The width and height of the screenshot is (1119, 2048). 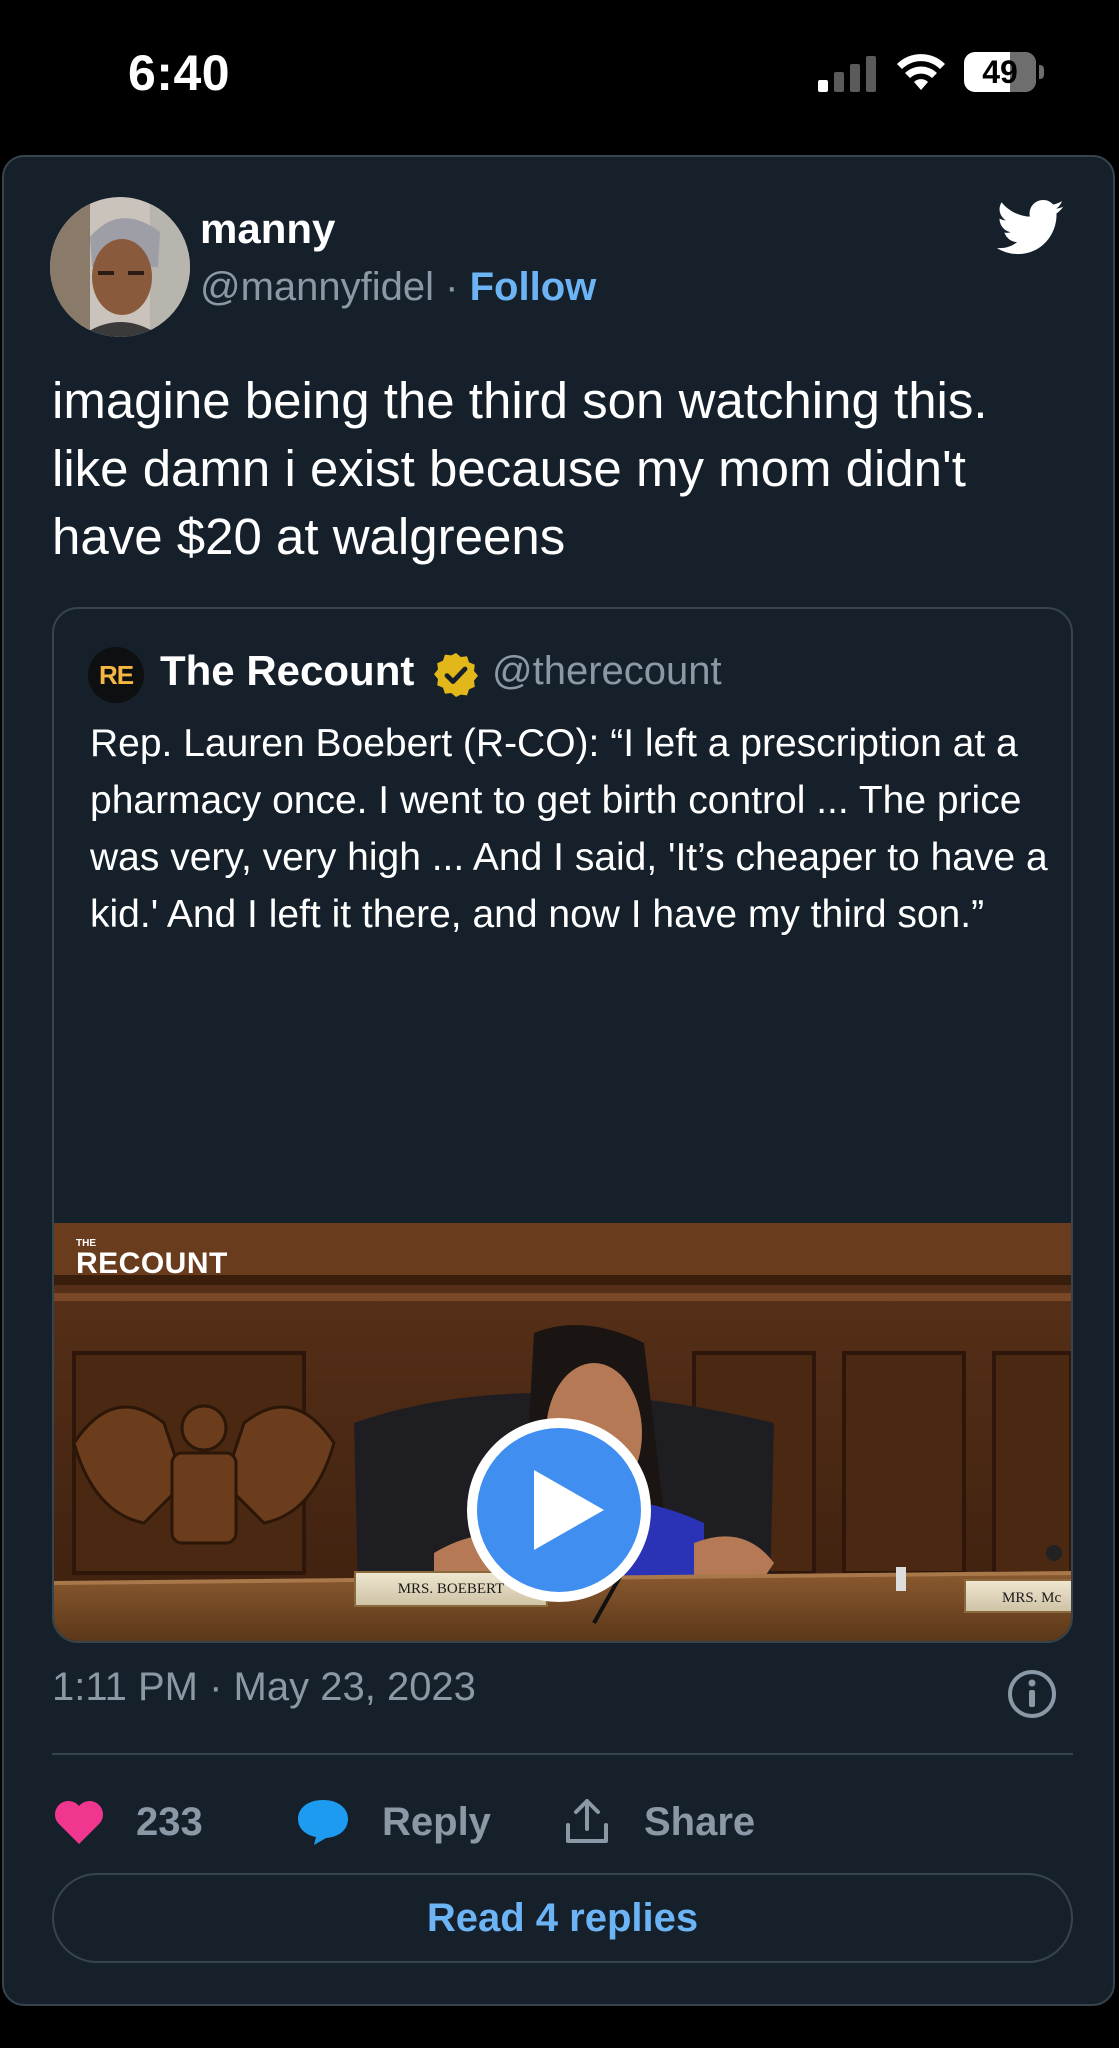 I want to click on cellular-signal-icon, so click(x=847, y=74).